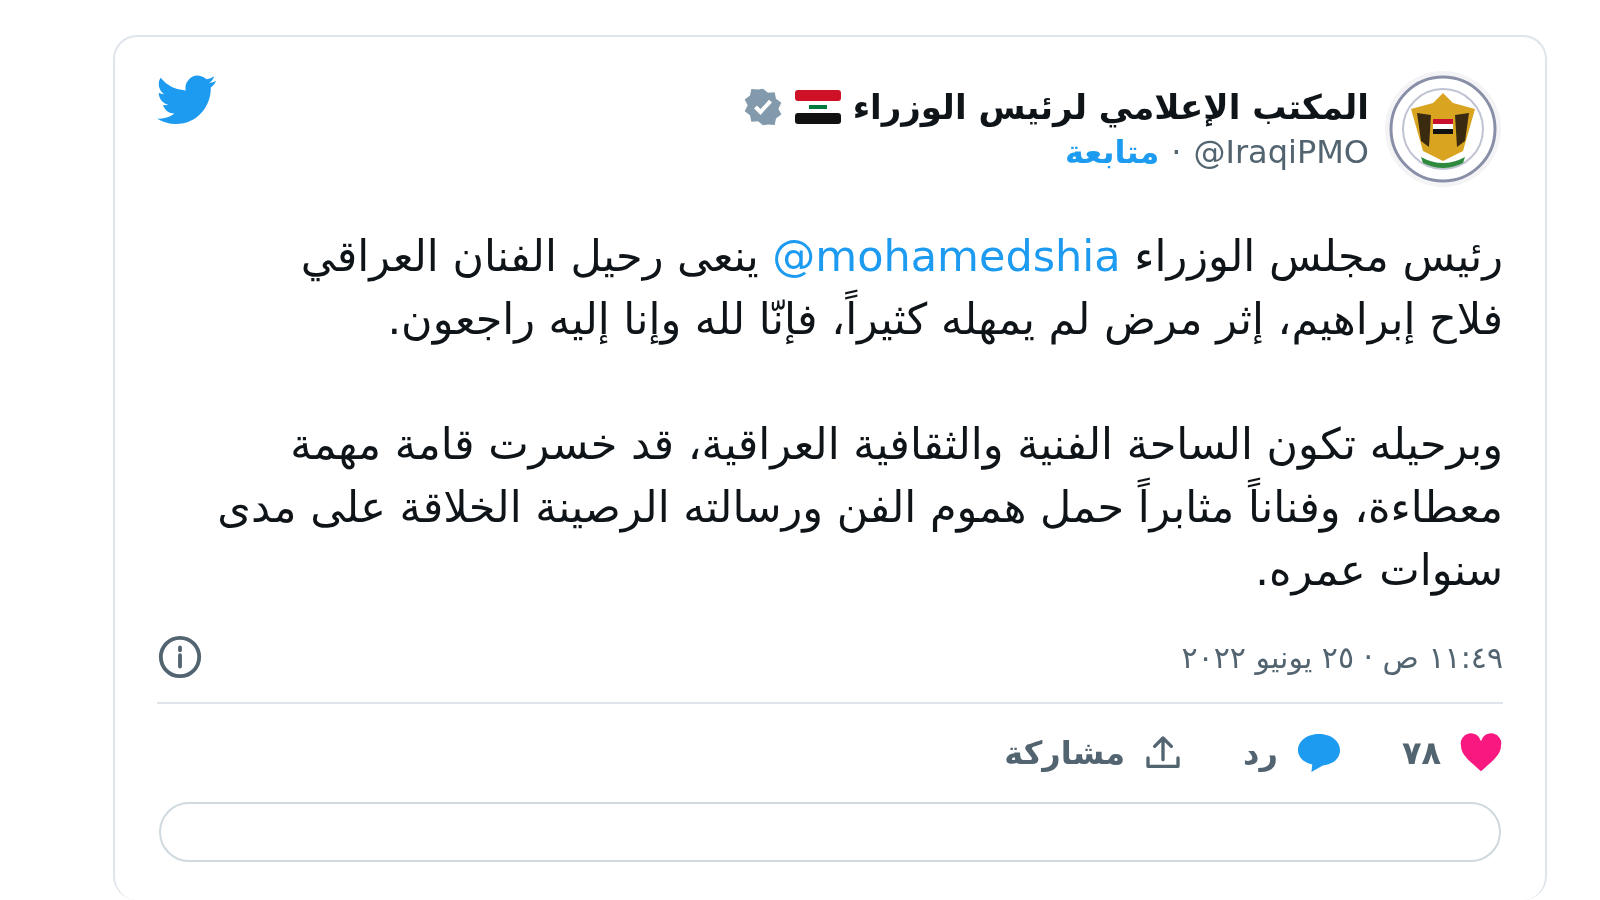 Image resolution: width=1600 pixels, height=900 pixels. Describe the element at coordinates (1342, 657) in the screenshot. I see `timestamp: ١١:٤٩ ص · ٢٥ يونيو ٢٠٢٢` at that location.